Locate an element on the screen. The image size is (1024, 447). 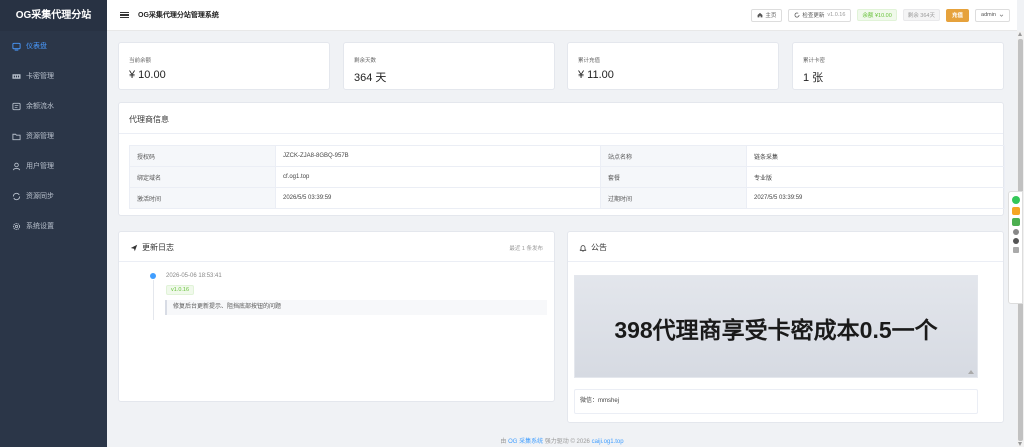
wallet-icon is located at coordinates (16, 106).